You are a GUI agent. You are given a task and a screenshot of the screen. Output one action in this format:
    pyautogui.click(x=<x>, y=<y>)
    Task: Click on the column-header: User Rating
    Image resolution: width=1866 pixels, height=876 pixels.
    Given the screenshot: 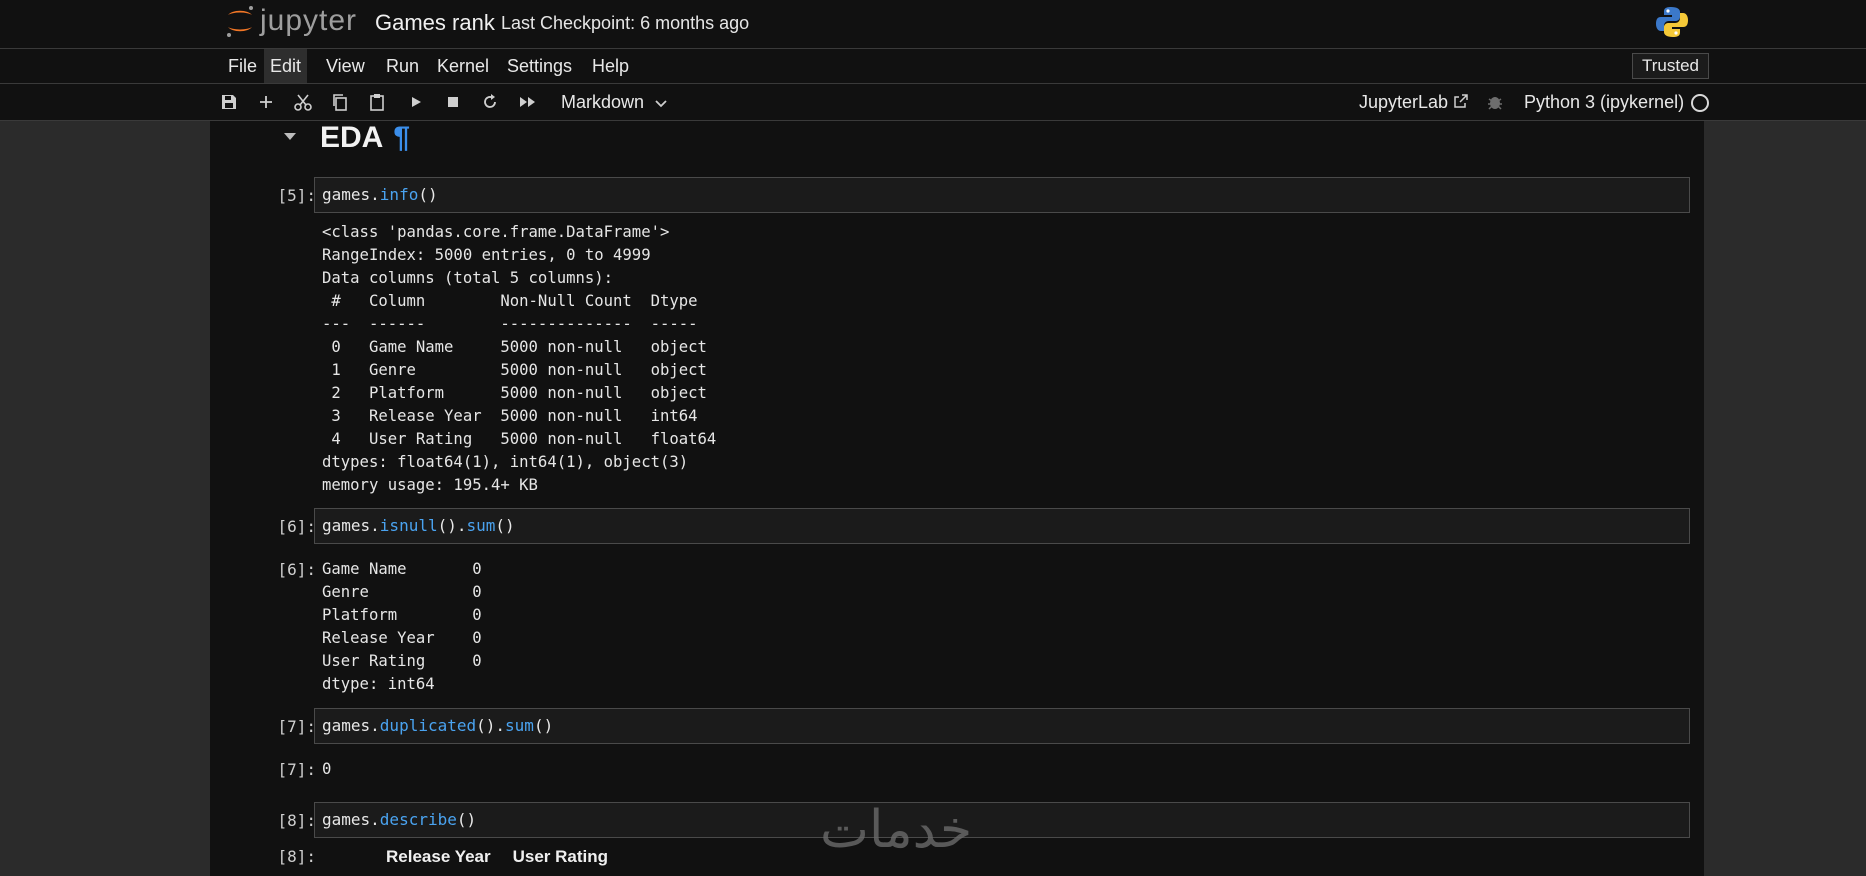 What is the action you would take?
    pyautogui.click(x=560, y=856)
    